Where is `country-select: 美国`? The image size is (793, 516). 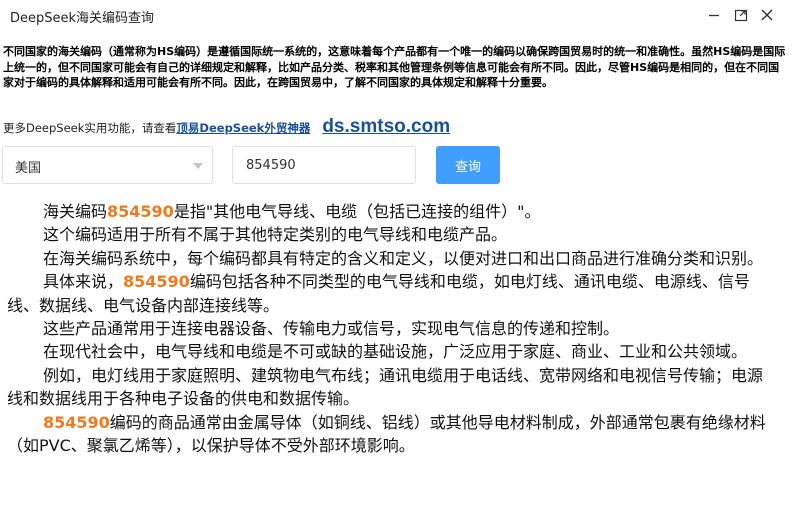 country-select: 美国 is located at coordinates (107, 165).